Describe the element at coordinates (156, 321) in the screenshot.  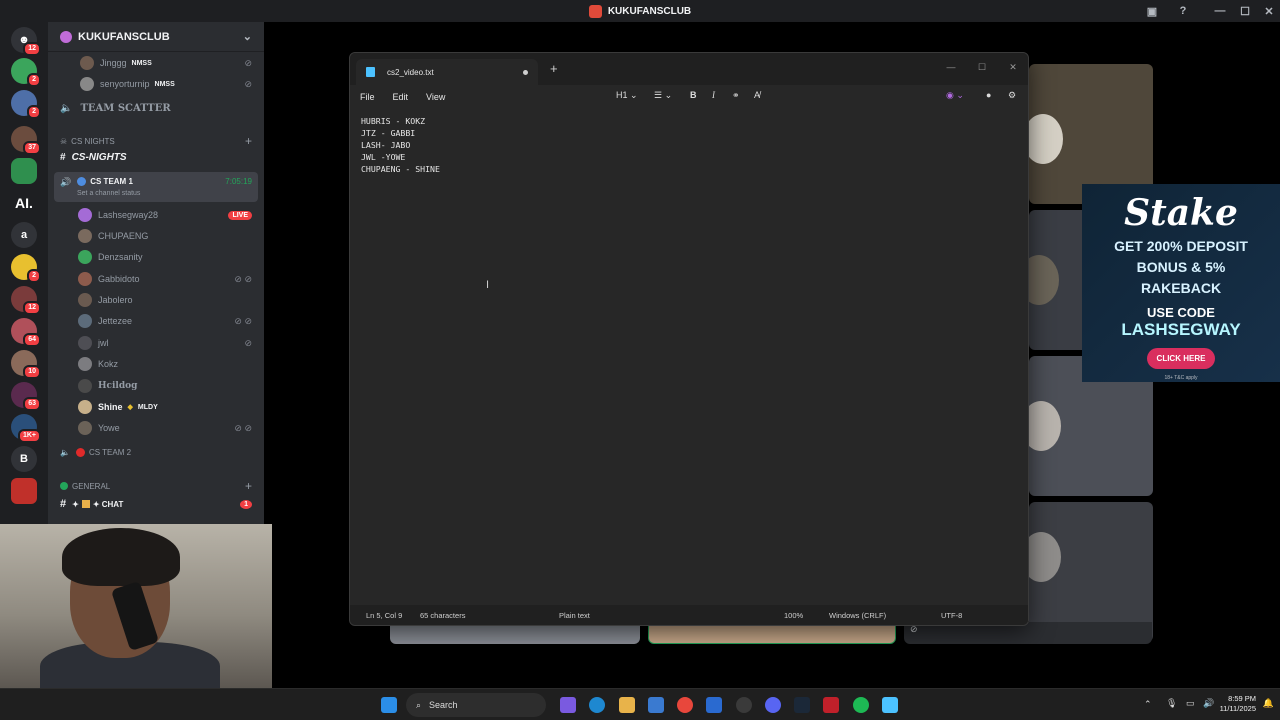
I see `voice-member: Jettezee ⊘ ⊘` at that location.